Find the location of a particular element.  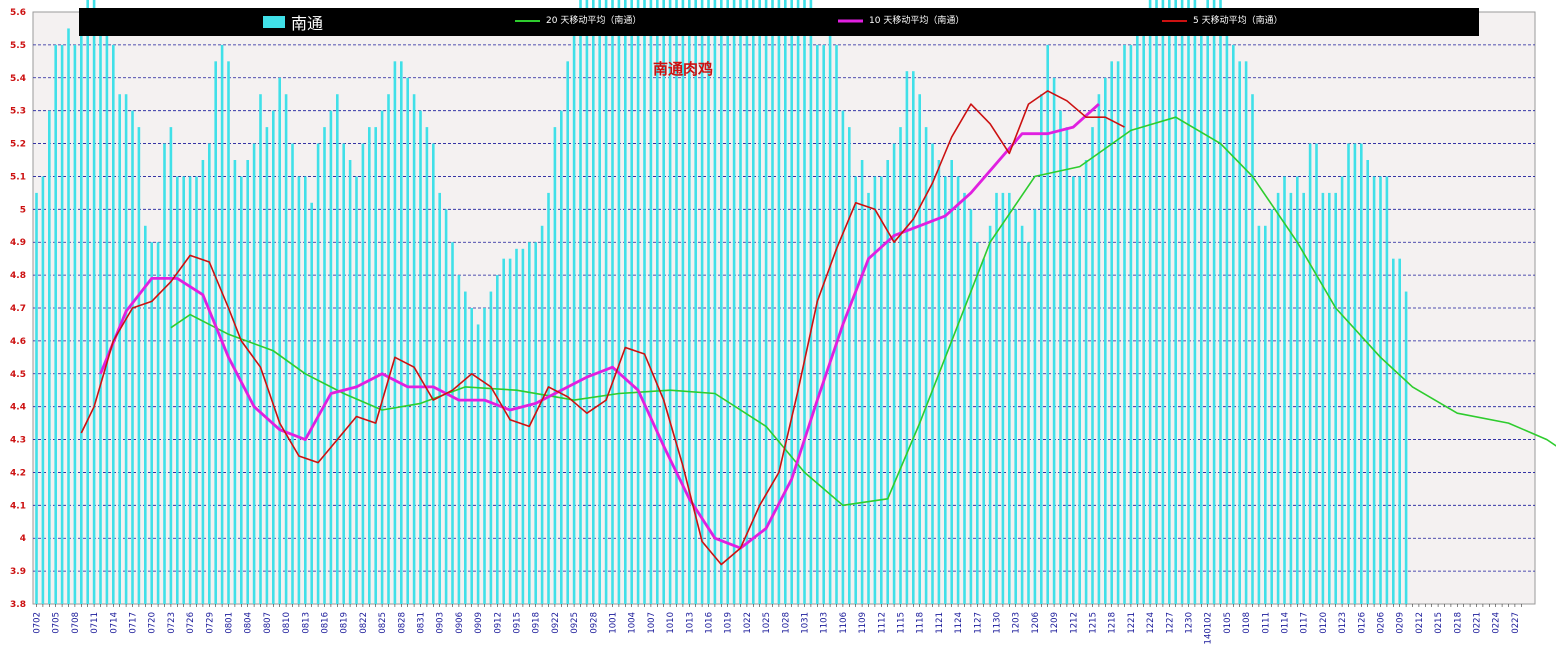

y-tick-label: 3.8 is located at coordinates (18, 605).